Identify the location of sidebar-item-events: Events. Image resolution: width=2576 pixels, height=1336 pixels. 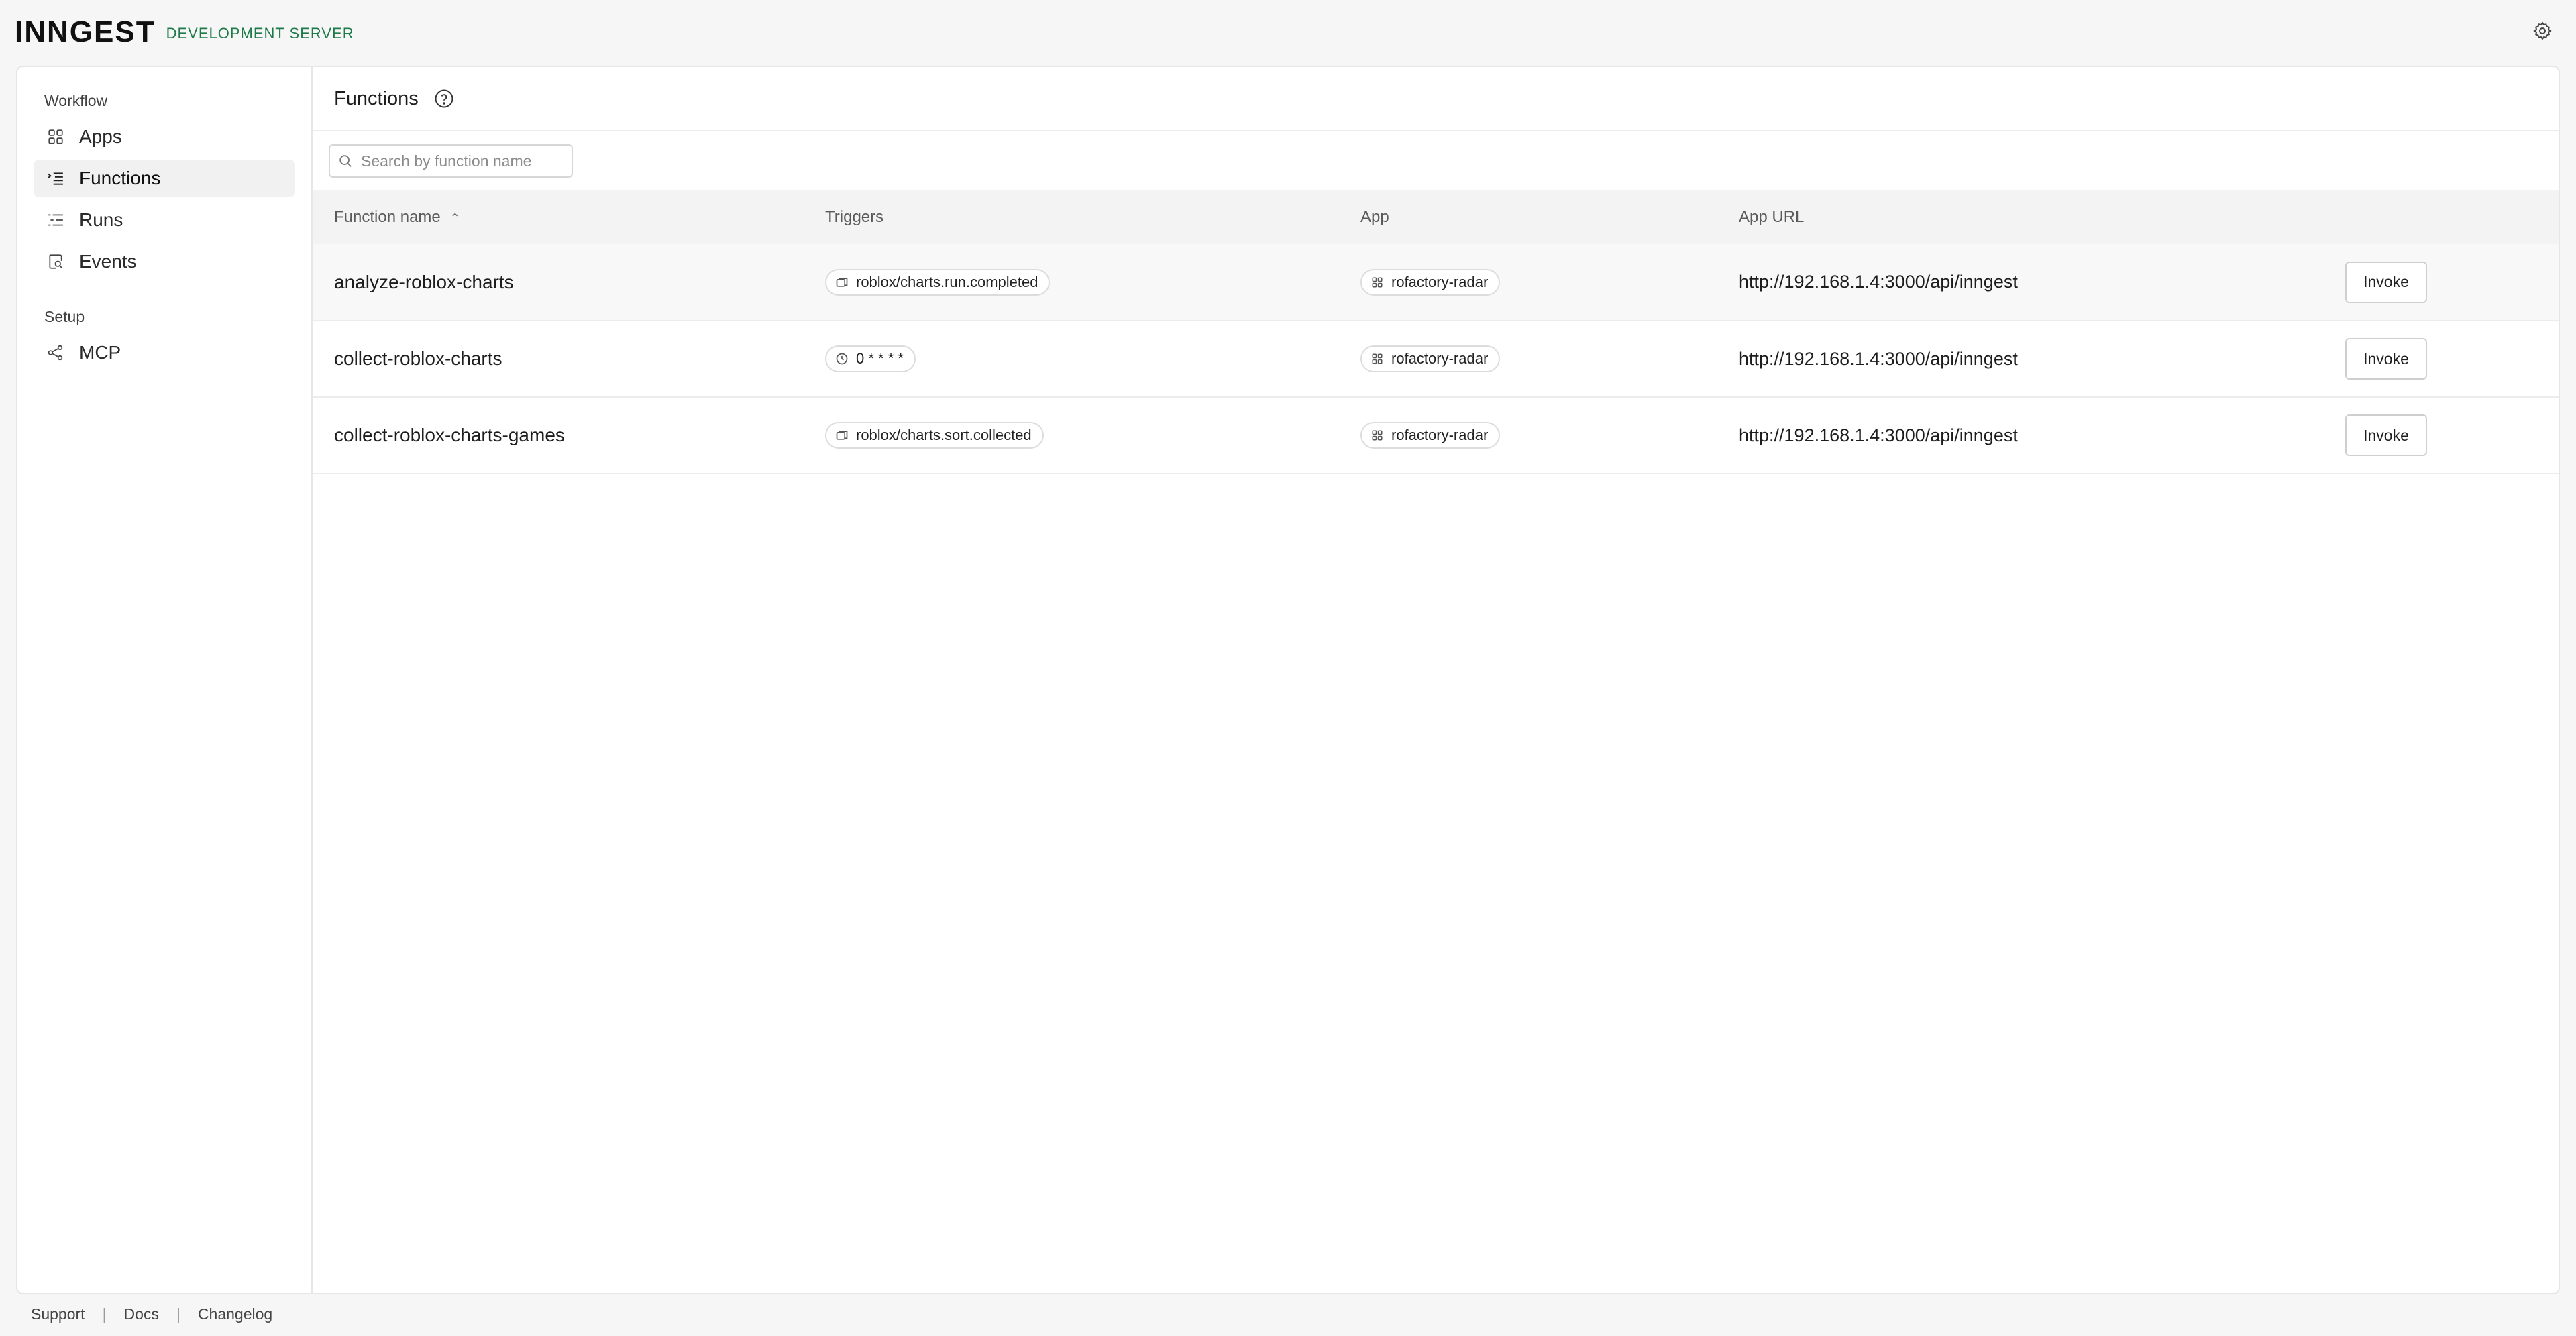
(164, 262).